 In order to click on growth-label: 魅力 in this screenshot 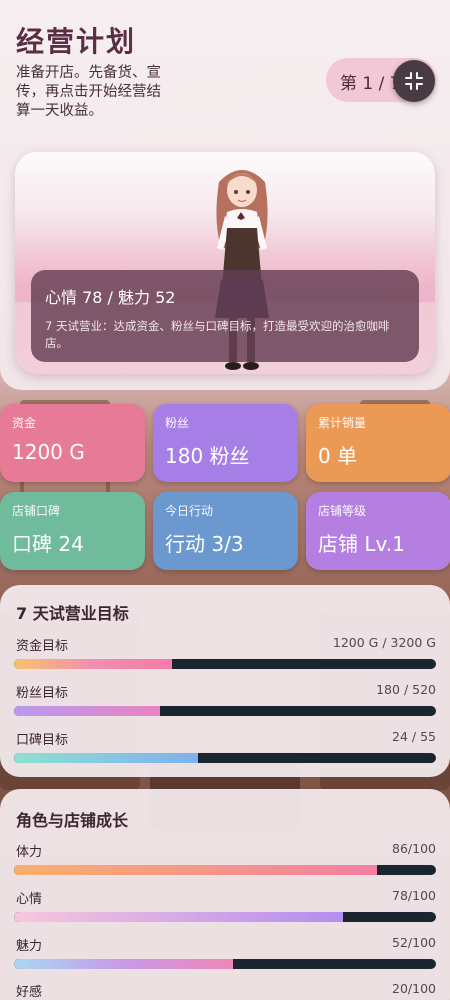, I will do `click(29, 946)`.